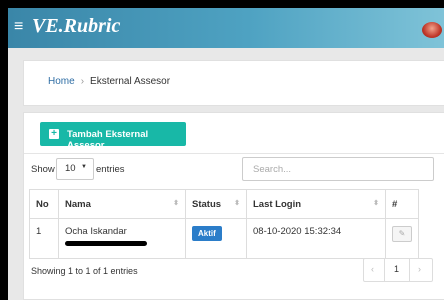 This screenshot has width=444, height=300. Describe the element at coordinates (402, 204) in the screenshot. I see `column-header-action: #` at that location.